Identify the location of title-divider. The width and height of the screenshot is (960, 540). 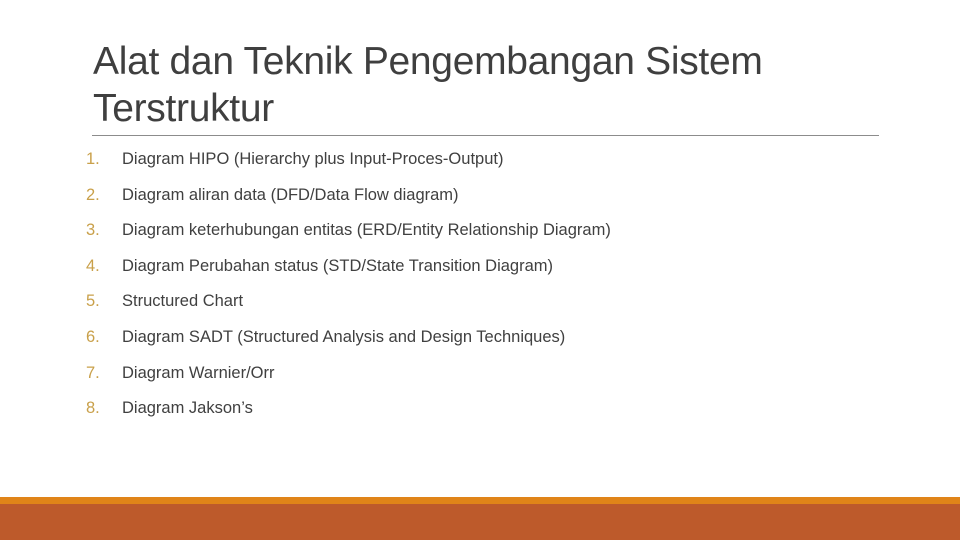
(485, 135).